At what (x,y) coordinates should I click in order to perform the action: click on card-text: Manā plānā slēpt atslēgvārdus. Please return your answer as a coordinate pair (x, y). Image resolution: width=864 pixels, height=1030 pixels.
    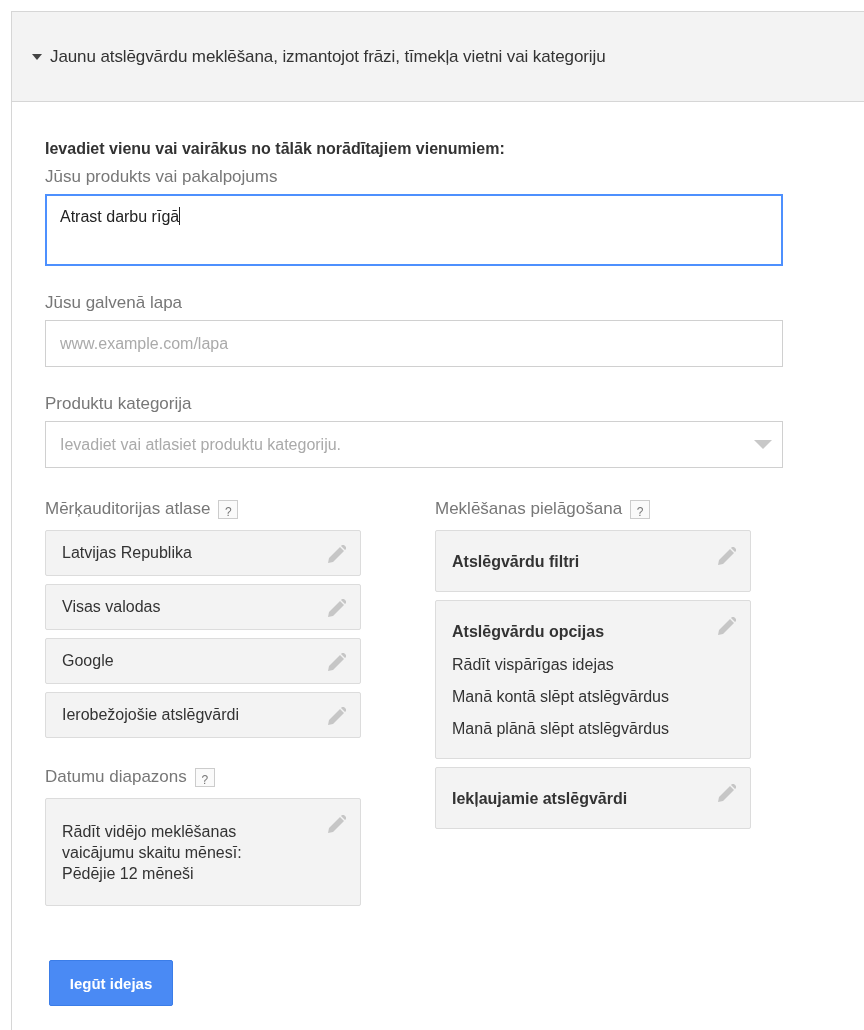
    Looking at the image, I should click on (561, 729).